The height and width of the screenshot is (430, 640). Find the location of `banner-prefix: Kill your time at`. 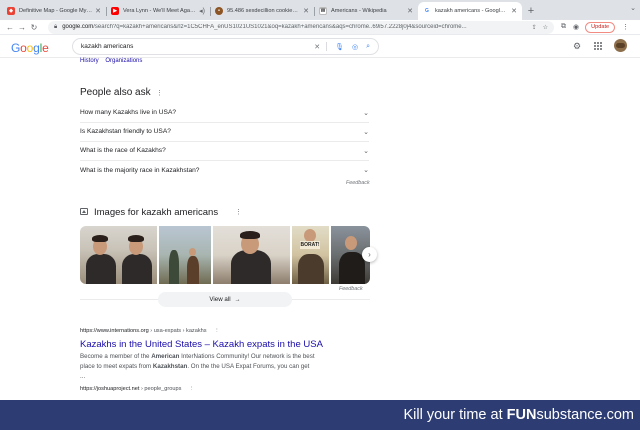

banner-prefix: Kill your time at is located at coordinates (455, 415).